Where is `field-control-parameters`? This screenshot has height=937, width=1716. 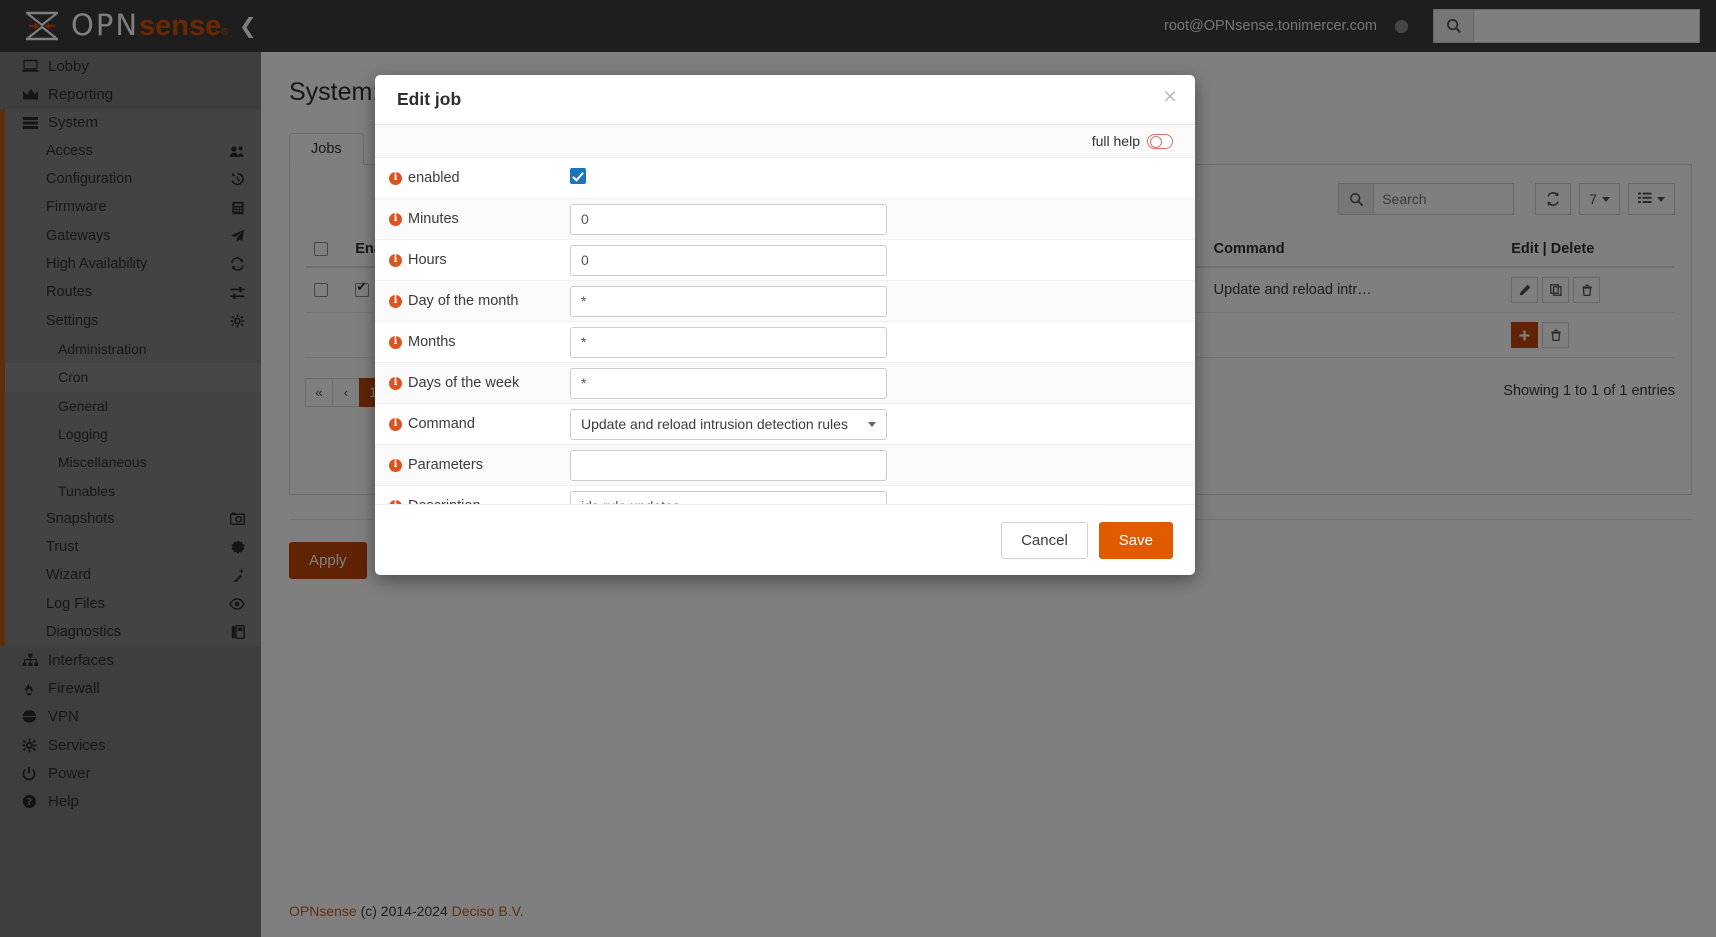
field-control-parameters is located at coordinates (882, 465).